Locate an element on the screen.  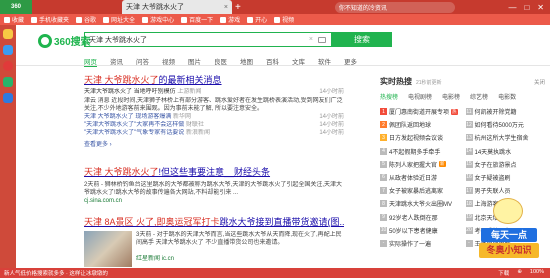
result-url: 红星新闻 ic.cn is located at coordinates (240, 259).